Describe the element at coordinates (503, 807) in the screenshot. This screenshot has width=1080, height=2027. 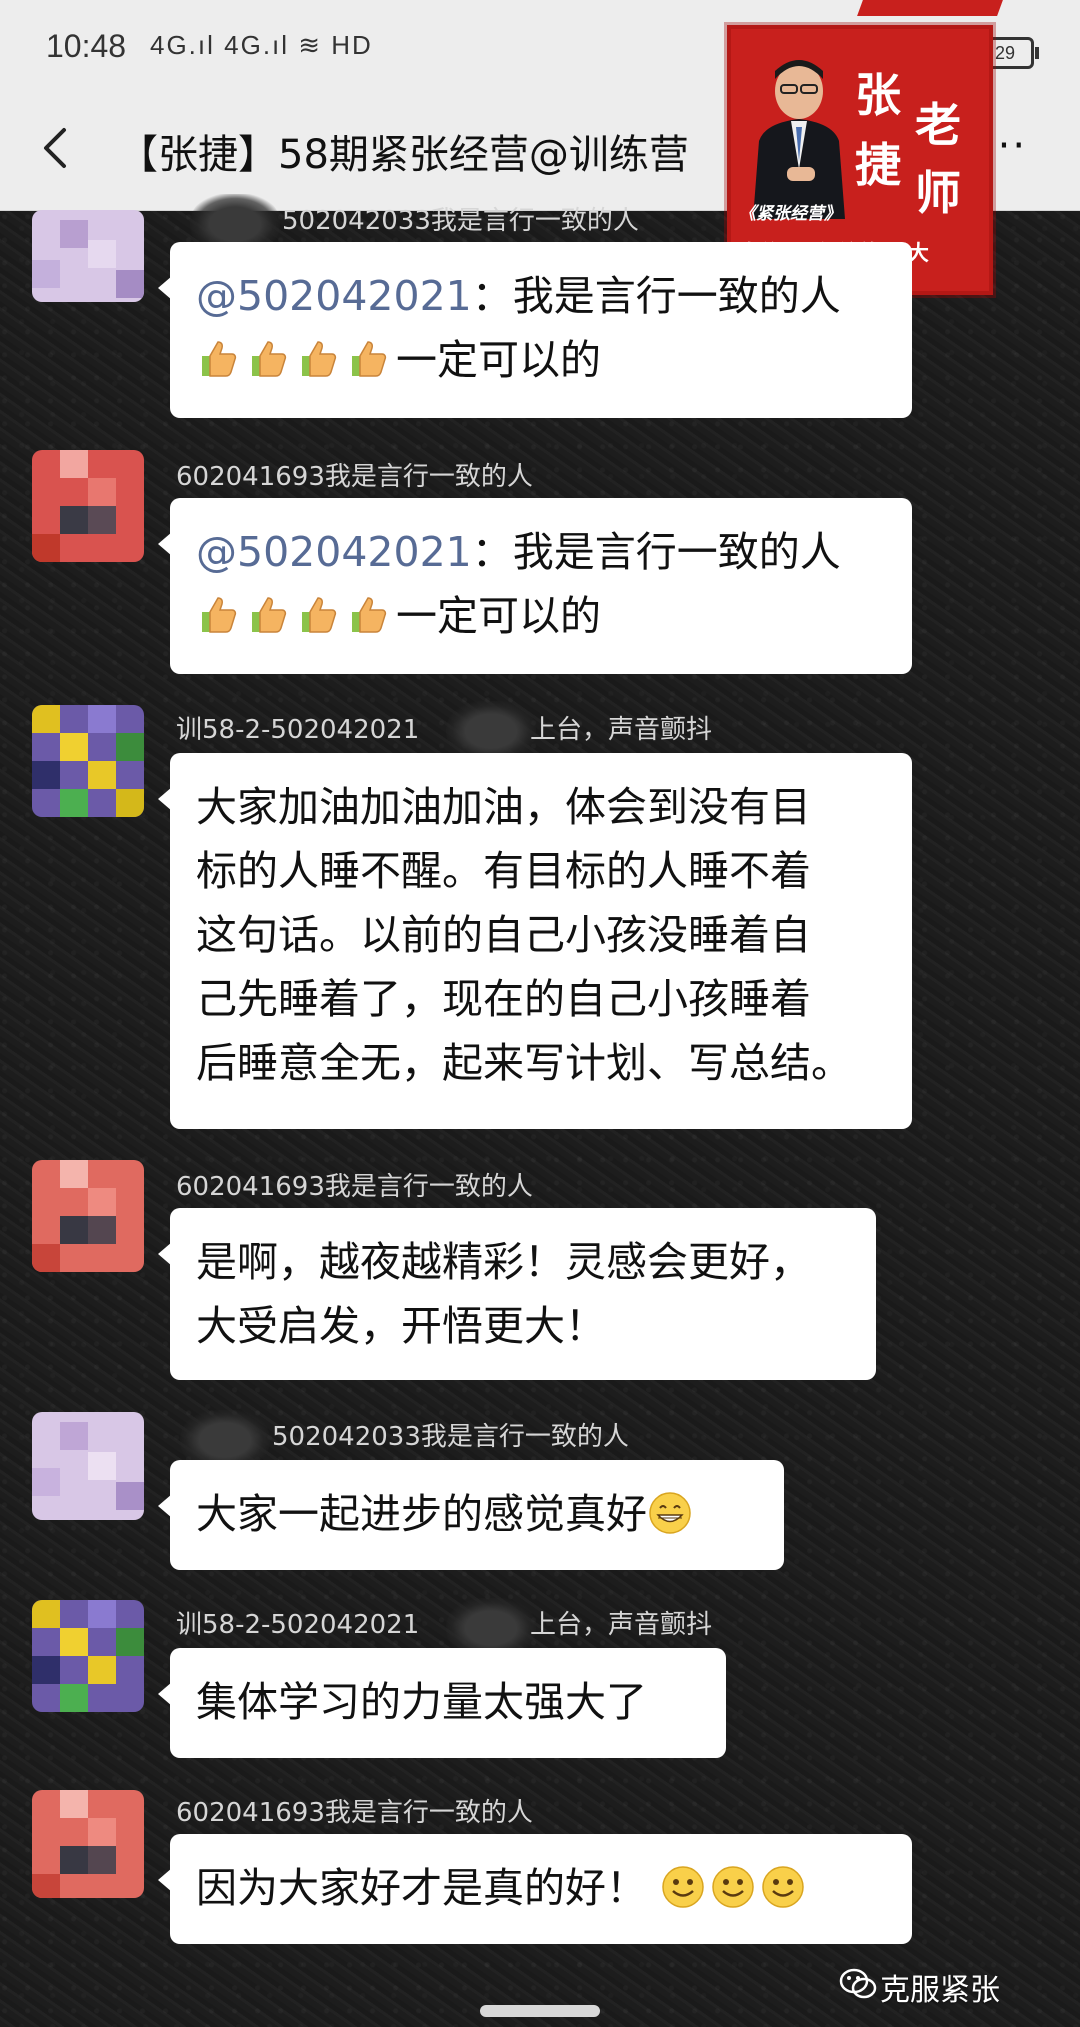
I see `message-text-line: 大家加油加油加油，体会到没有目` at that location.